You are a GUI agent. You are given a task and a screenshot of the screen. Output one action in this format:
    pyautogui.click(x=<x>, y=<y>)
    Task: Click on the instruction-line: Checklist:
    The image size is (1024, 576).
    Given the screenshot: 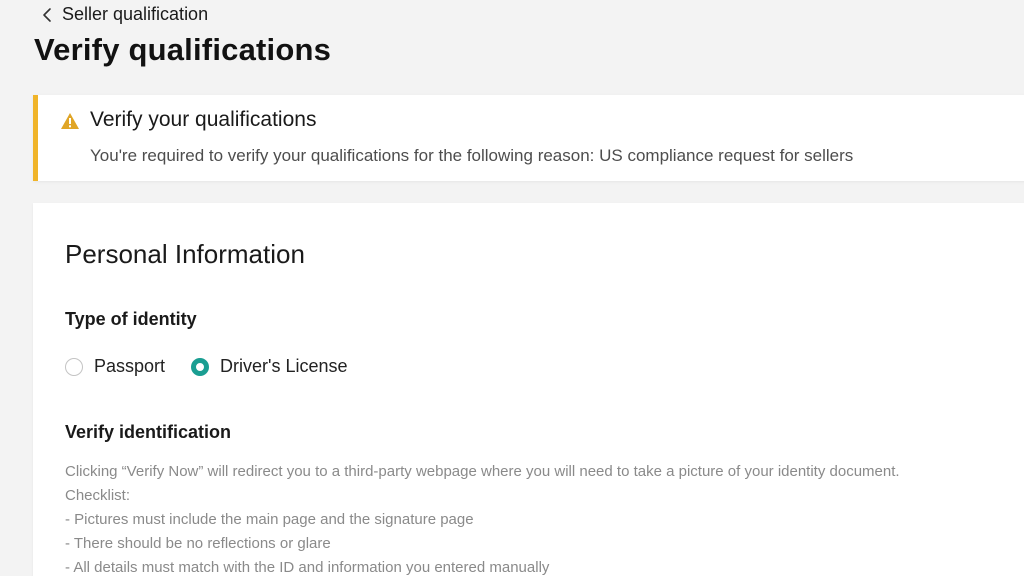 What is the action you would take?
    pyautogui.click(x=98, y=495)
    